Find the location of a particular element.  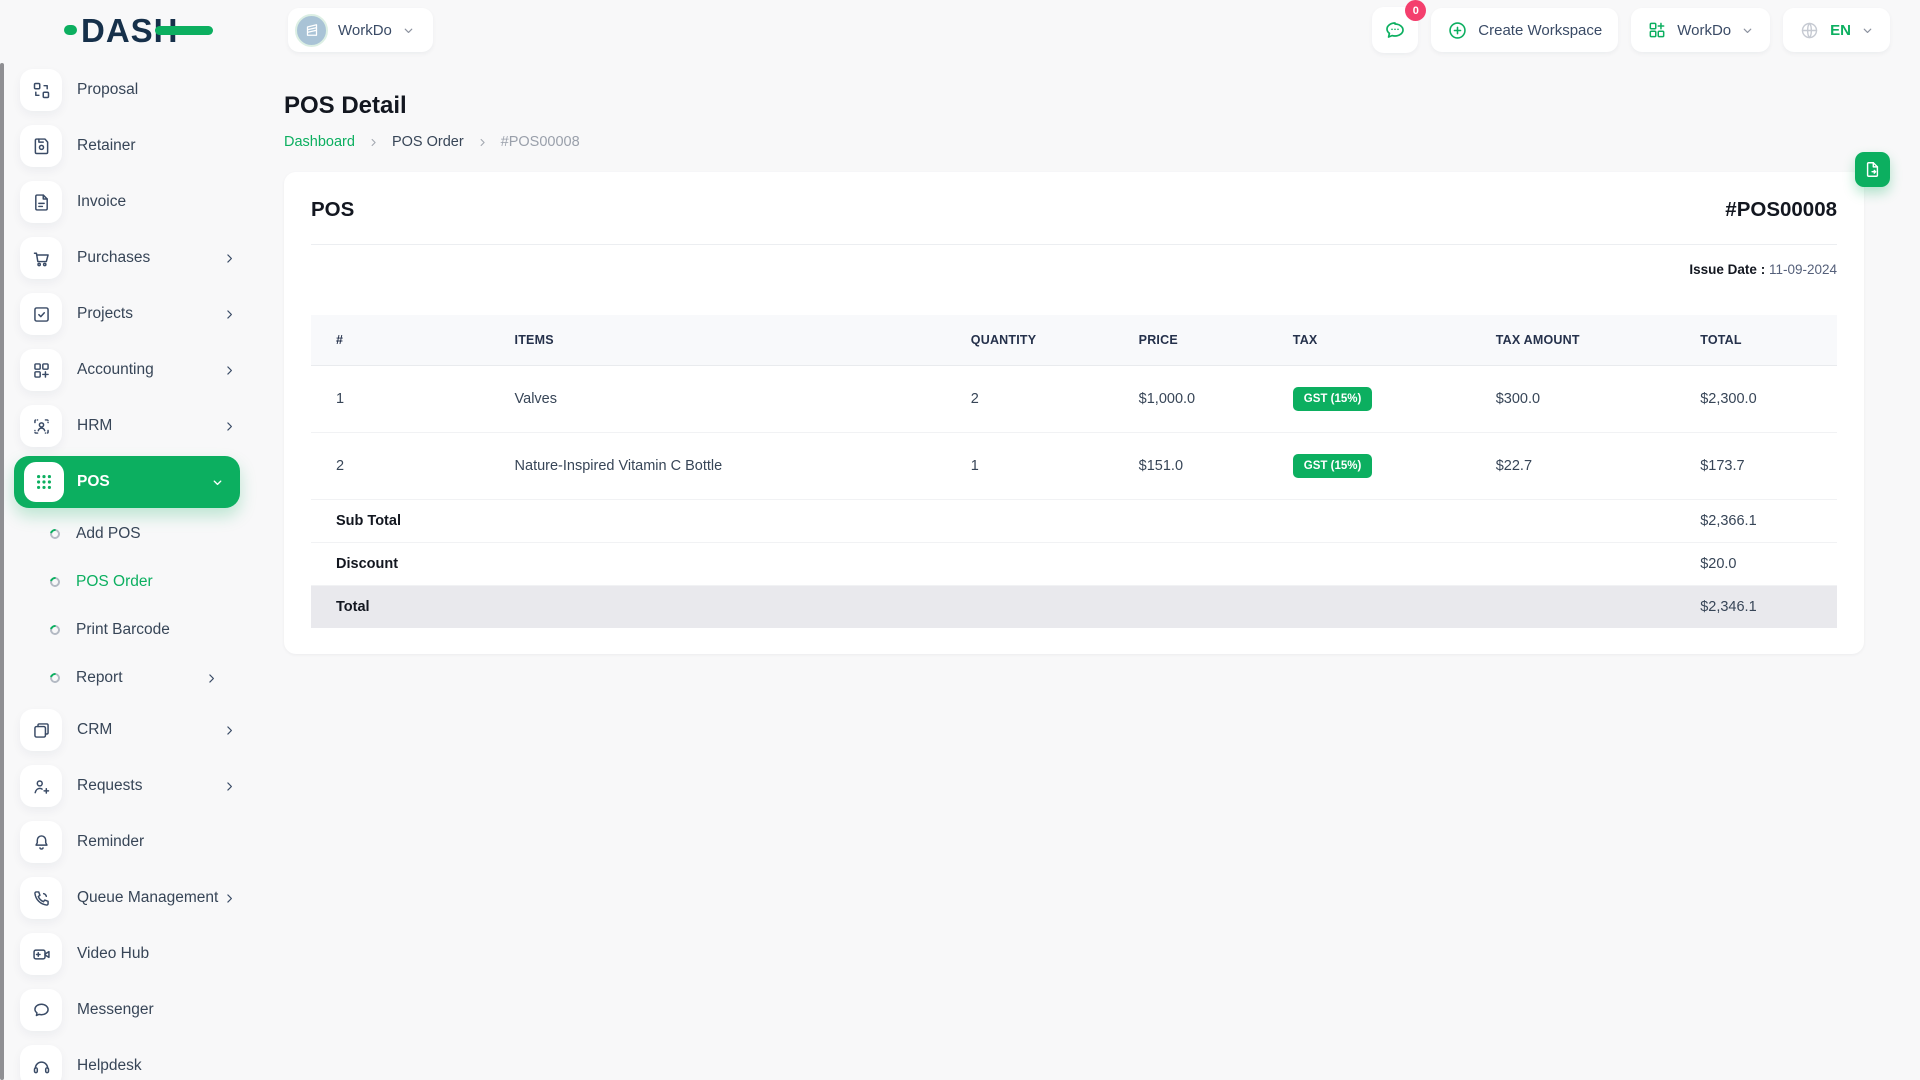

submenu-item-report: Report is located at coordinates (130, 678).